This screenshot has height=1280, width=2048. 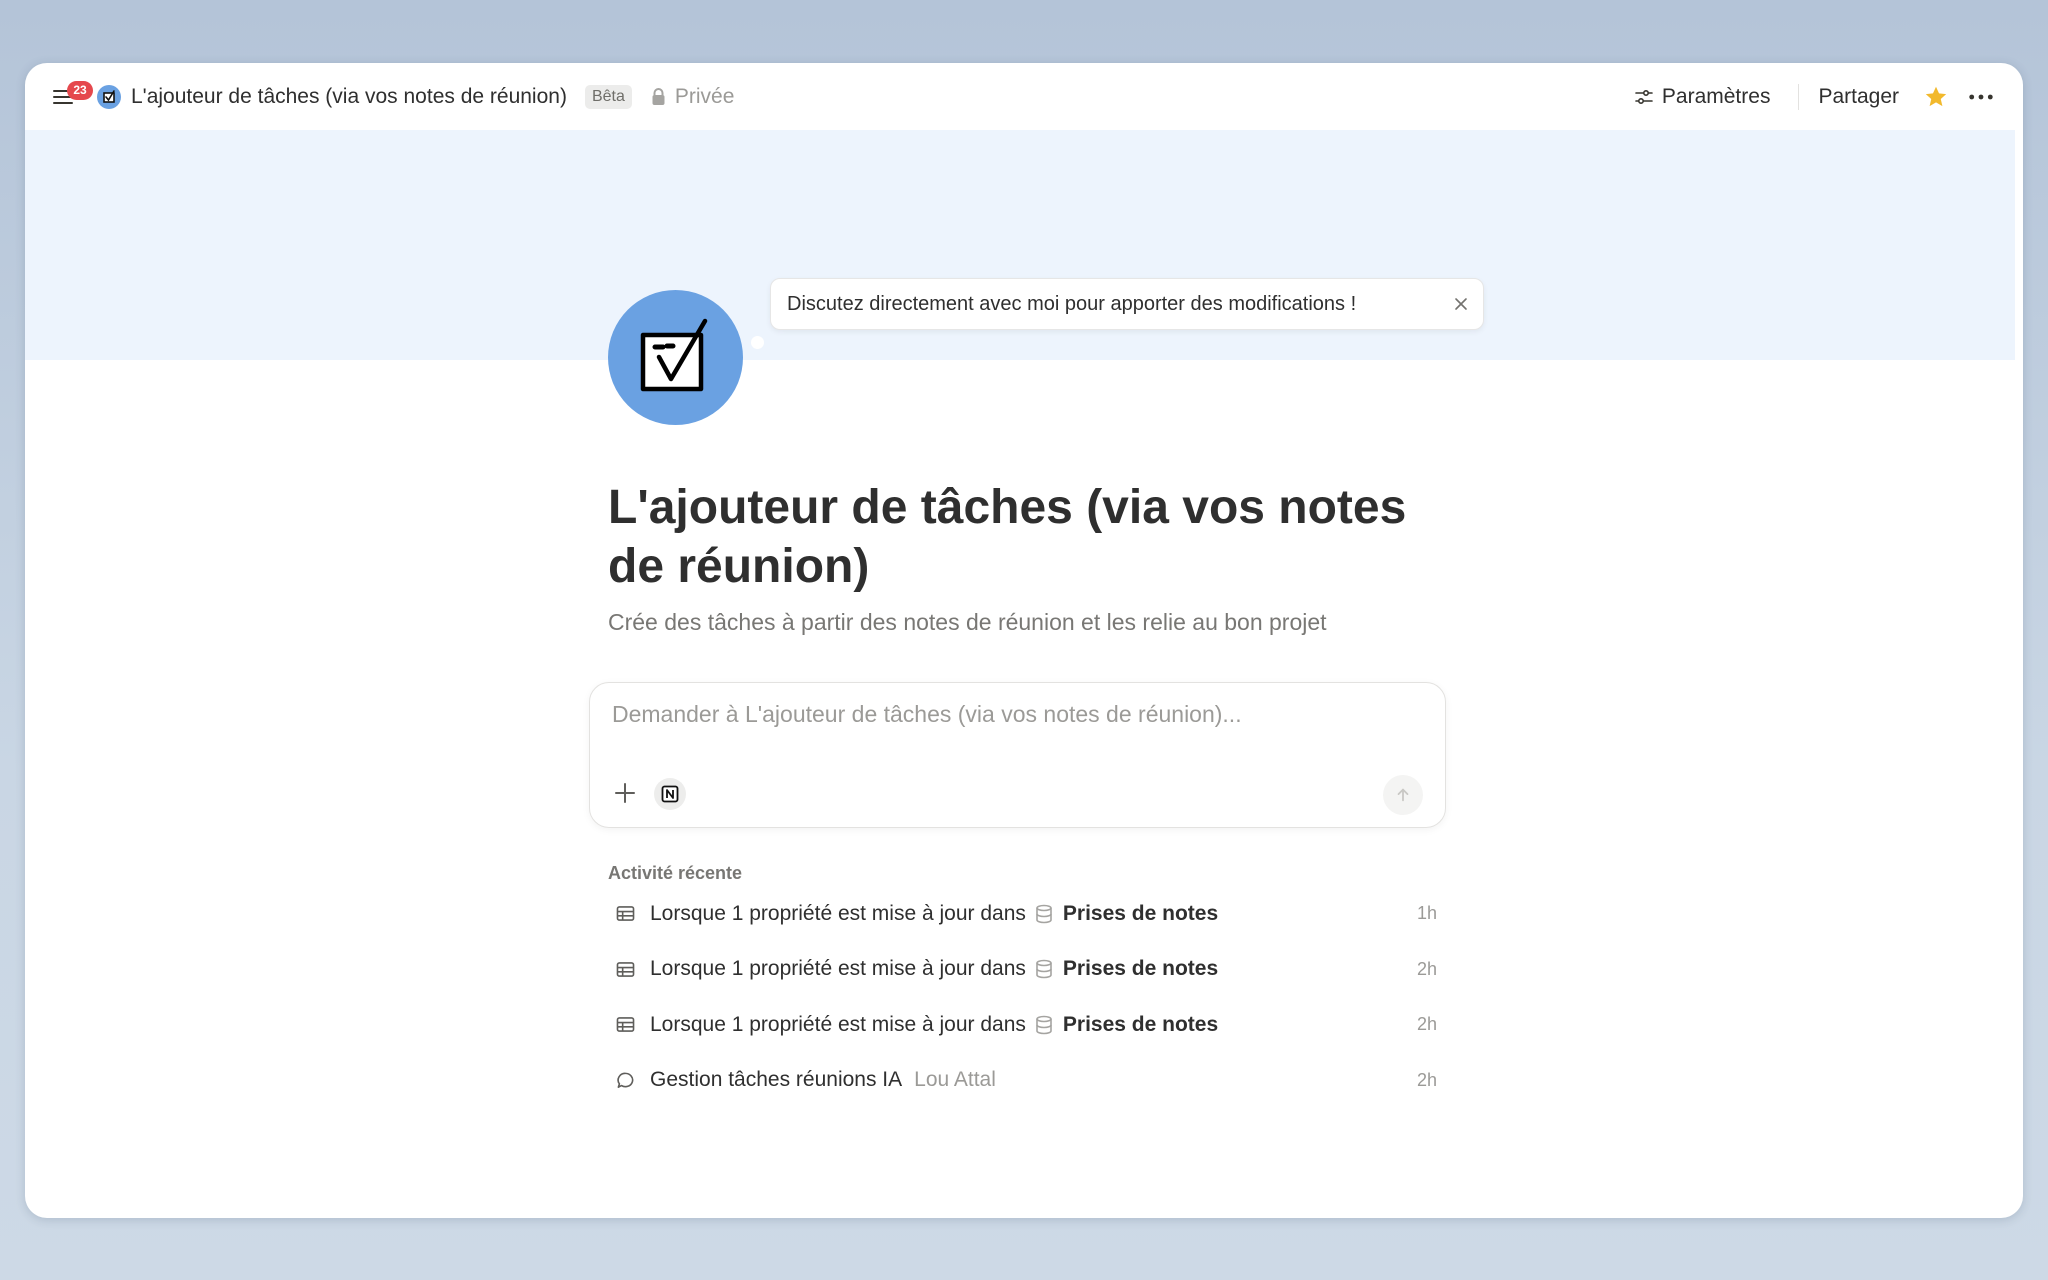 I want to click on chat-bubble-icon, so click(x=625, y=1080).